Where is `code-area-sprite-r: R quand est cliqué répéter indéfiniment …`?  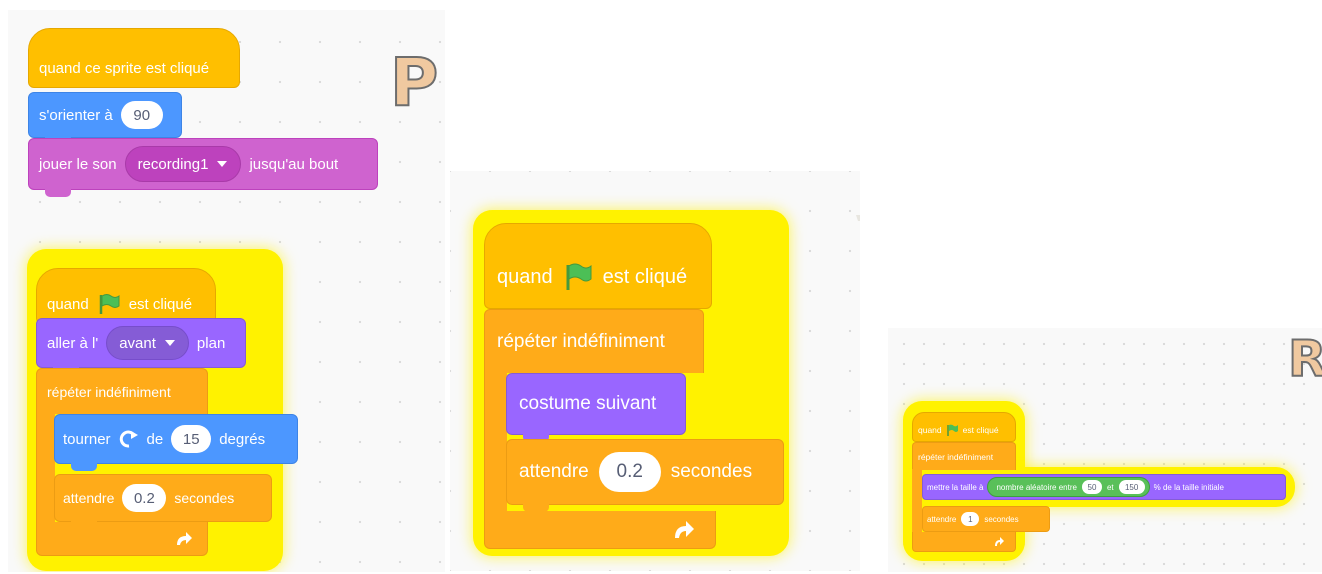 code-area-sprite-r: R quand est cliqué répéter indéfiniment … is located at coordinates (1105, 450).